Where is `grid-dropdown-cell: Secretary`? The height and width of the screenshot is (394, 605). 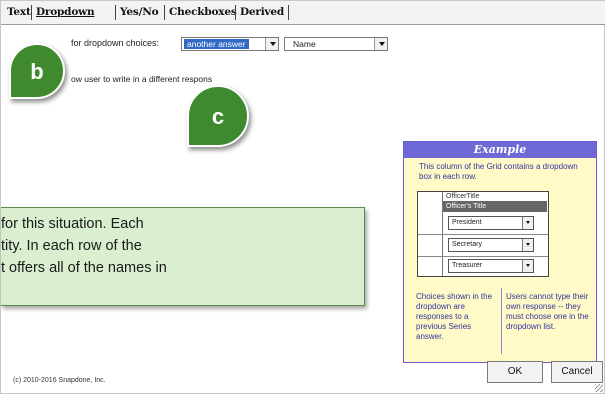 grid-dropdown-cell: Secretary is located at coordinates (491, 245).